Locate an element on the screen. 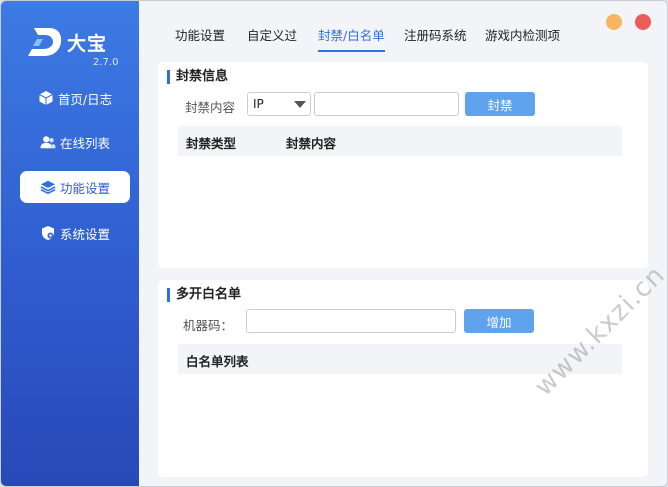  sidebar-item-label: 系统设置 is located at coordinates (84, 234).